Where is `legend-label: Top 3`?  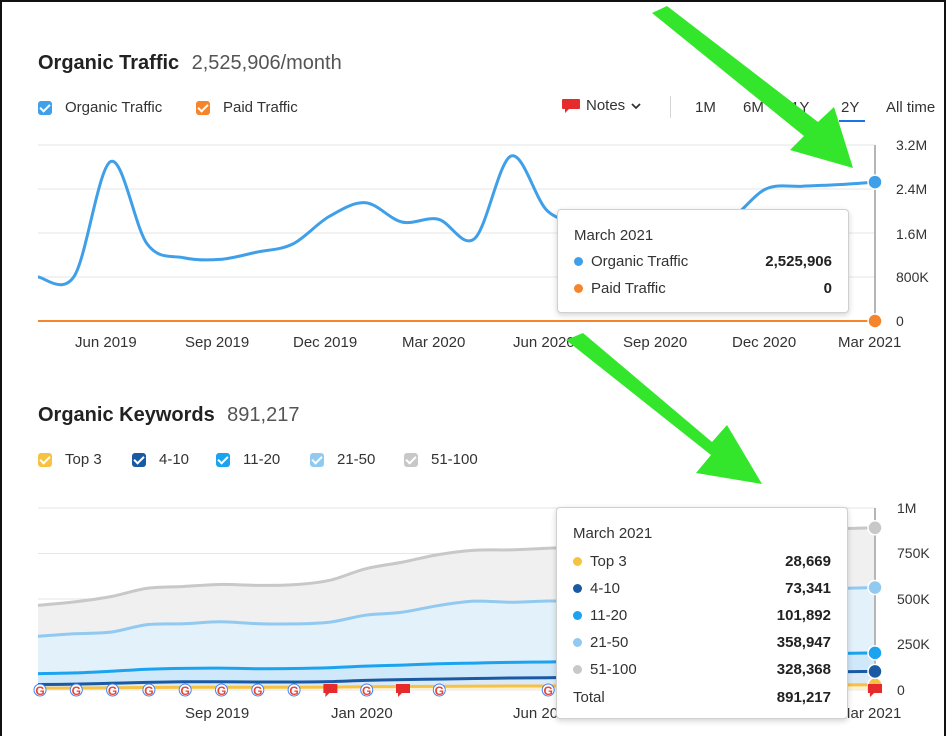 legend-label: Top 3 is located at coordinates (83, 459).